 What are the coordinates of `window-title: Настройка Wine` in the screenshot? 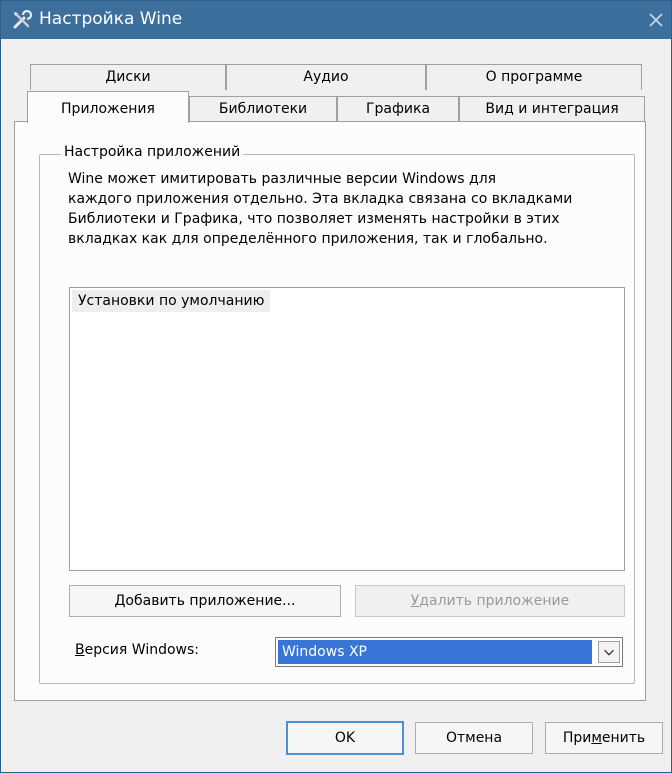 It's located at (111, 19).